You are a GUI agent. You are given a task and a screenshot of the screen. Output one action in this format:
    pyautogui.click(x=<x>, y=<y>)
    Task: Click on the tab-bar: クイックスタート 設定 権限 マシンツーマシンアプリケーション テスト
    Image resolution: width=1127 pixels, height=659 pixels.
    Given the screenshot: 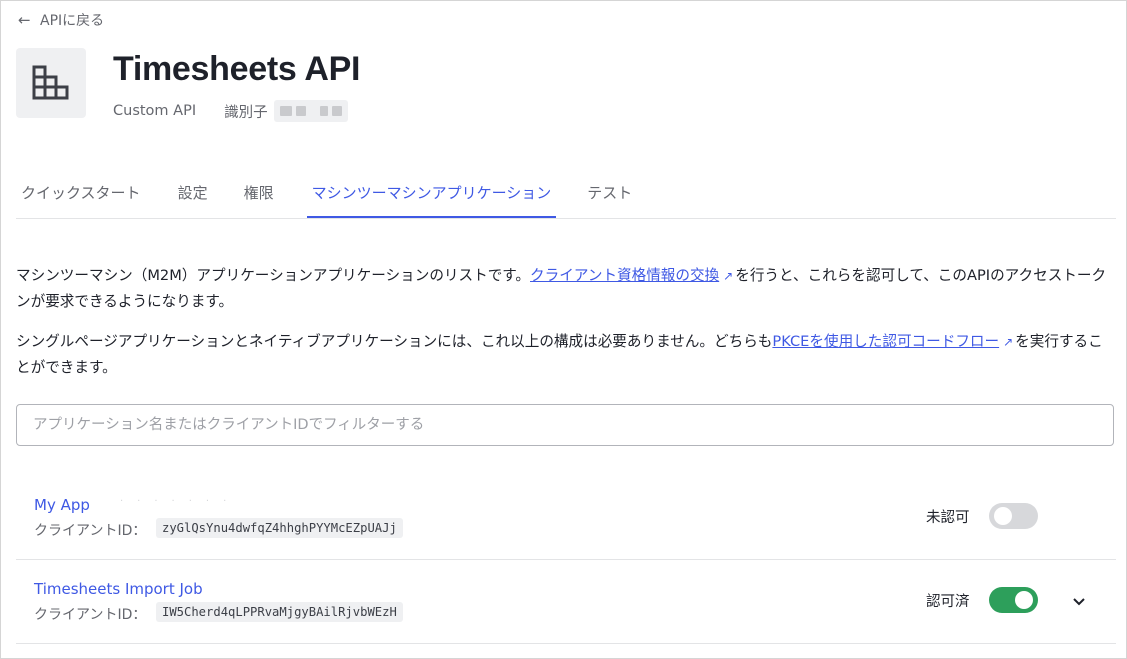 What is the action you would take?
    pyautogui.click(x=566, y=194)
    